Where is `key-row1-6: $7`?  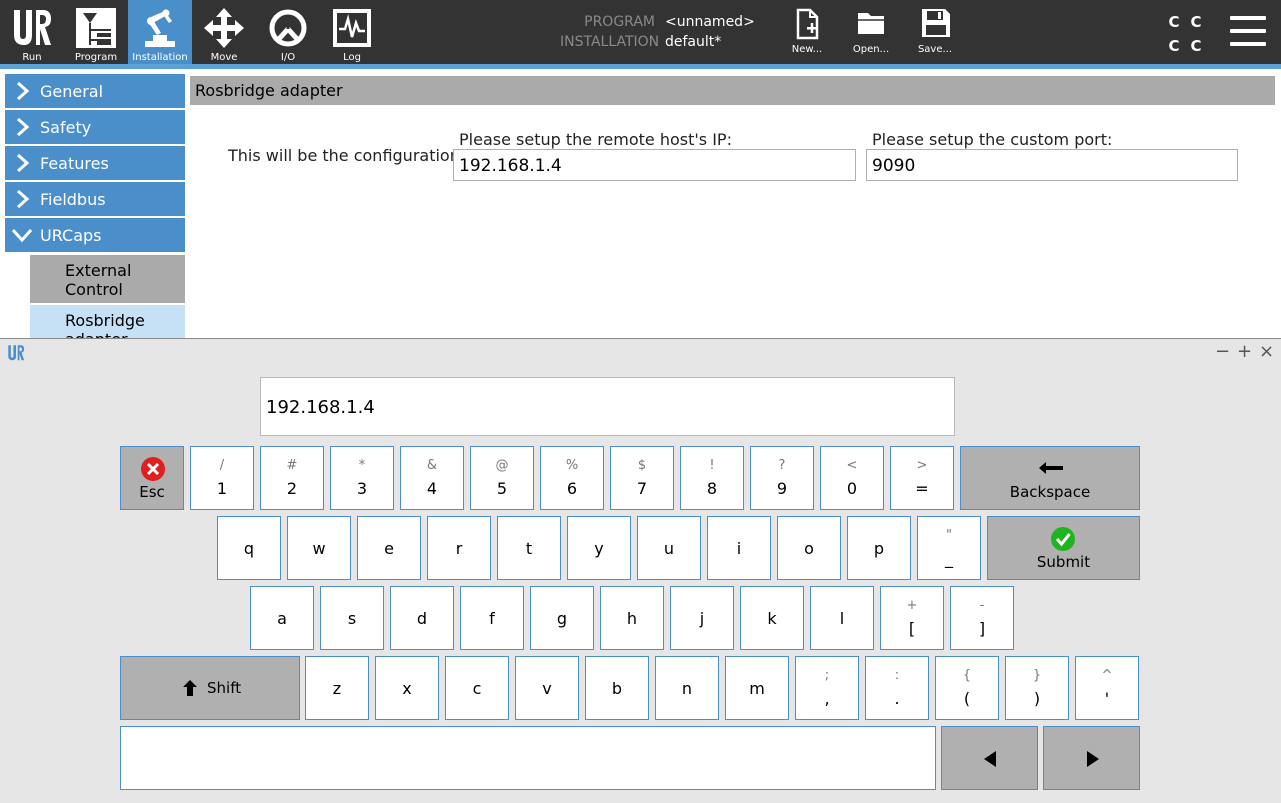 key-row1-6: $7 is located at coordinates (642, 478).